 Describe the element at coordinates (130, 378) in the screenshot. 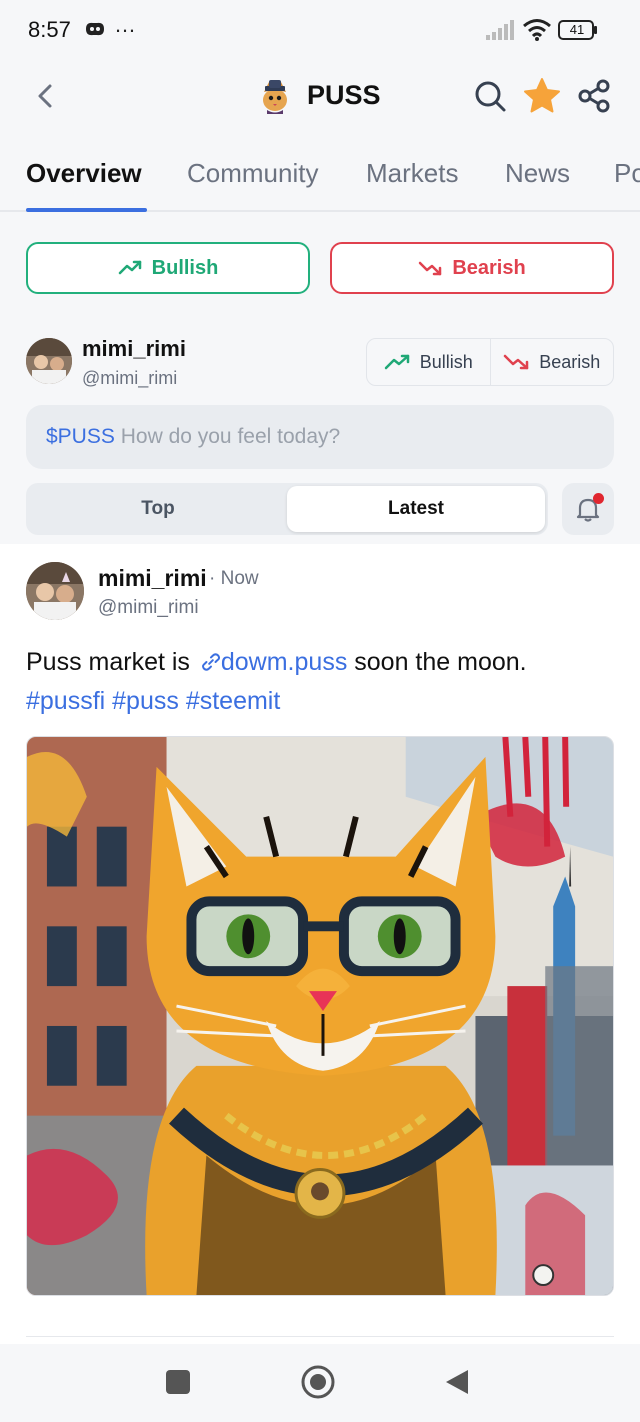

I see `composer-user-handle: @mimi_rimi` at that location.